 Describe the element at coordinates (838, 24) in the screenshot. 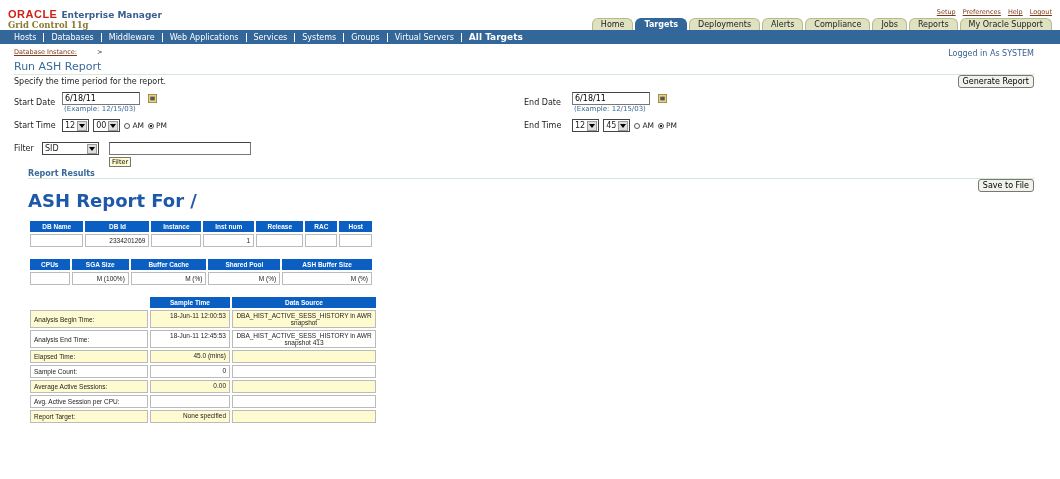

I see `nav-tab: Compliance` at that location.